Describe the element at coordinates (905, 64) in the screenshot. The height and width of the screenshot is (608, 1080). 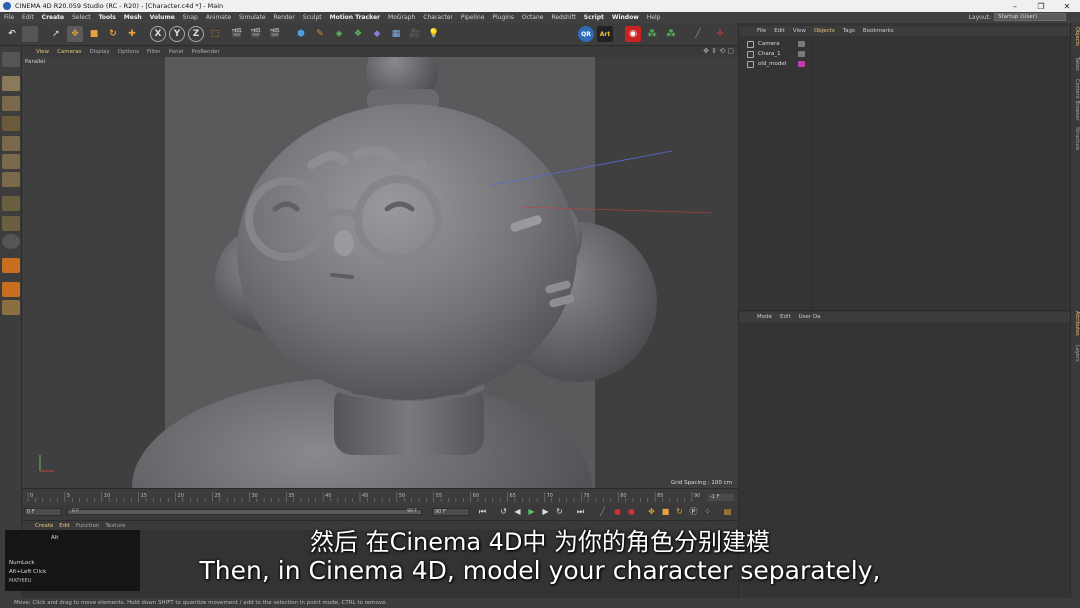
I see `object-row: old_model` at that location.